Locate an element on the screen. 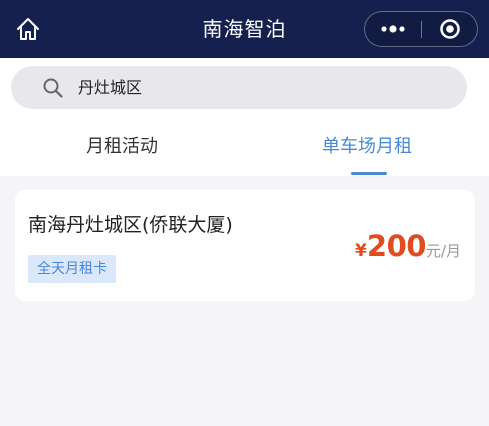 The image size is (489, 426). search-area: 丹灶城区 is located at coordinates (244, 88).